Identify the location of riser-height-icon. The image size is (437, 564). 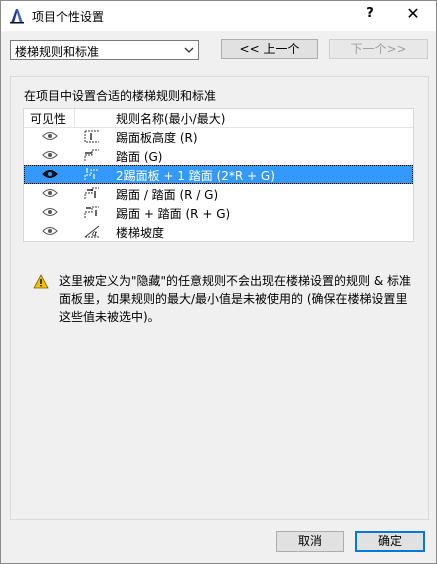
(91, 136).